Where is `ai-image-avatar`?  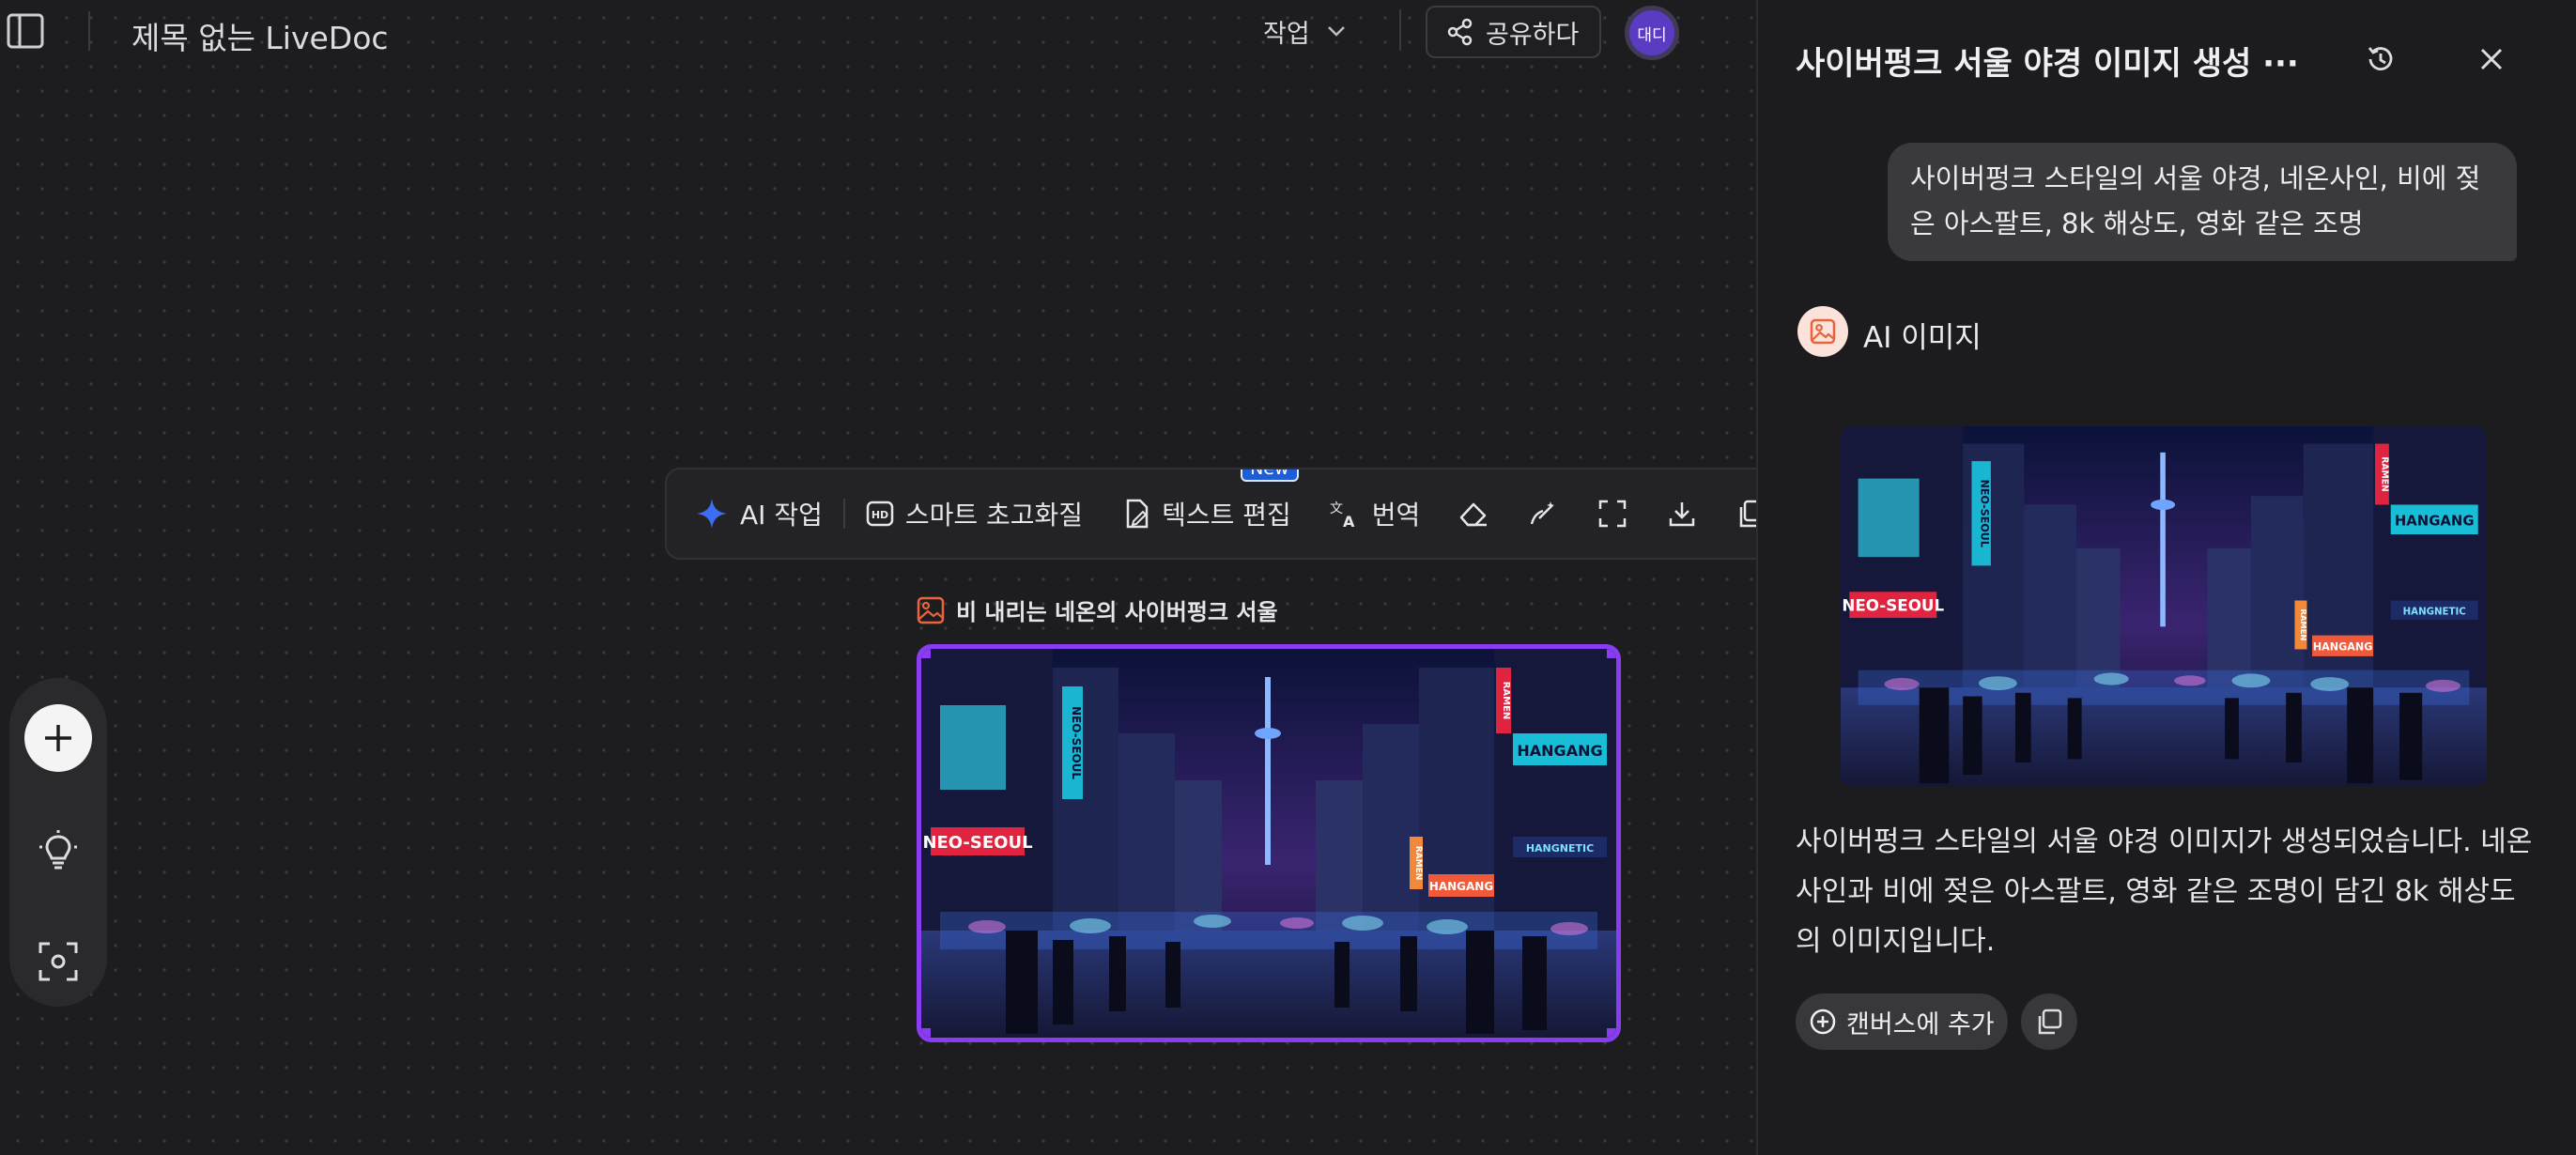 ai-image-avatar is located at coordinates (1822, 331).